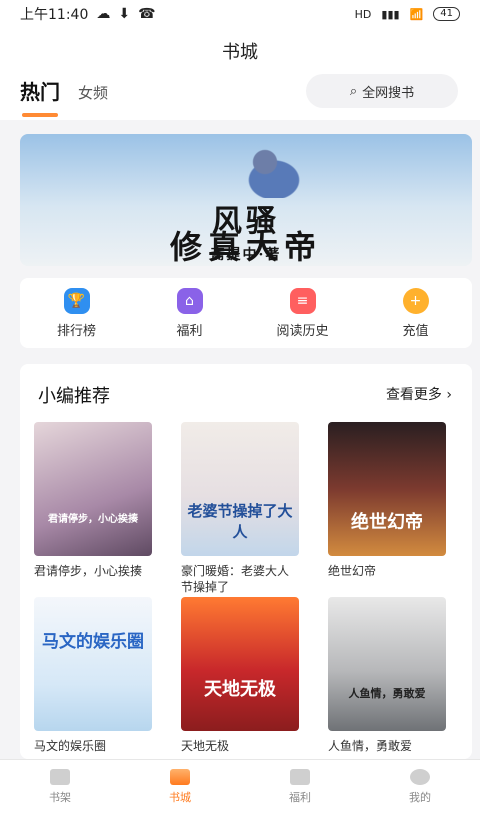 Image resolution: width=480 pixels, height=813 pixels. Describe the element at coordinates (124, 14) in the screenshot. I see `download-icon: ⬇` at that location.